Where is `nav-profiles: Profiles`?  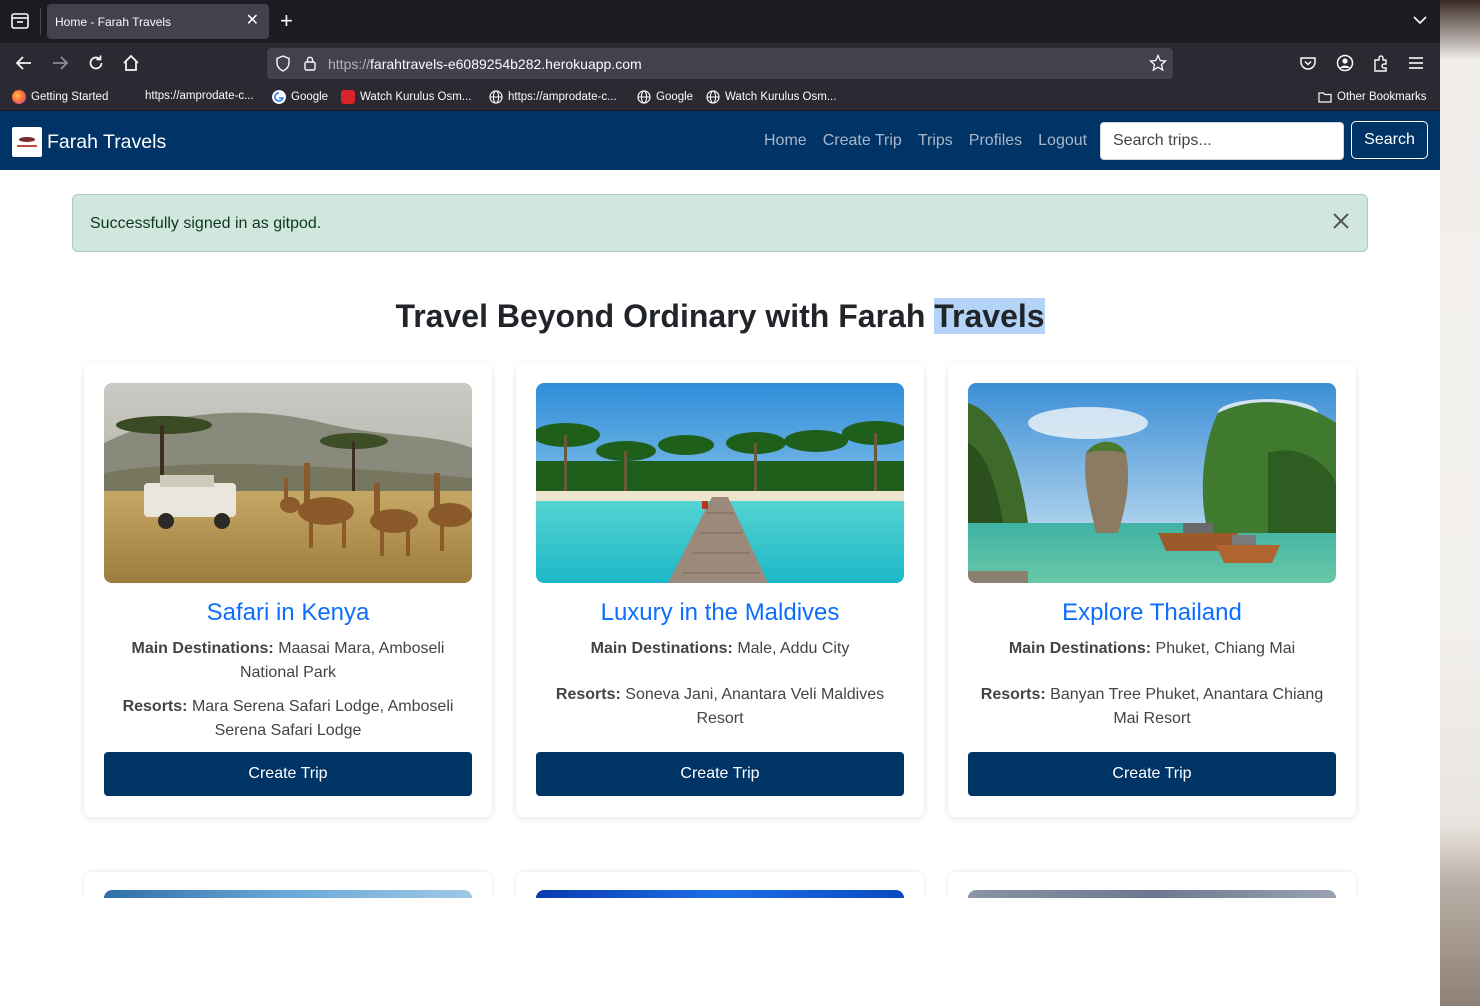
nav-profiles: Profiles is located at coordinates (995, 141).